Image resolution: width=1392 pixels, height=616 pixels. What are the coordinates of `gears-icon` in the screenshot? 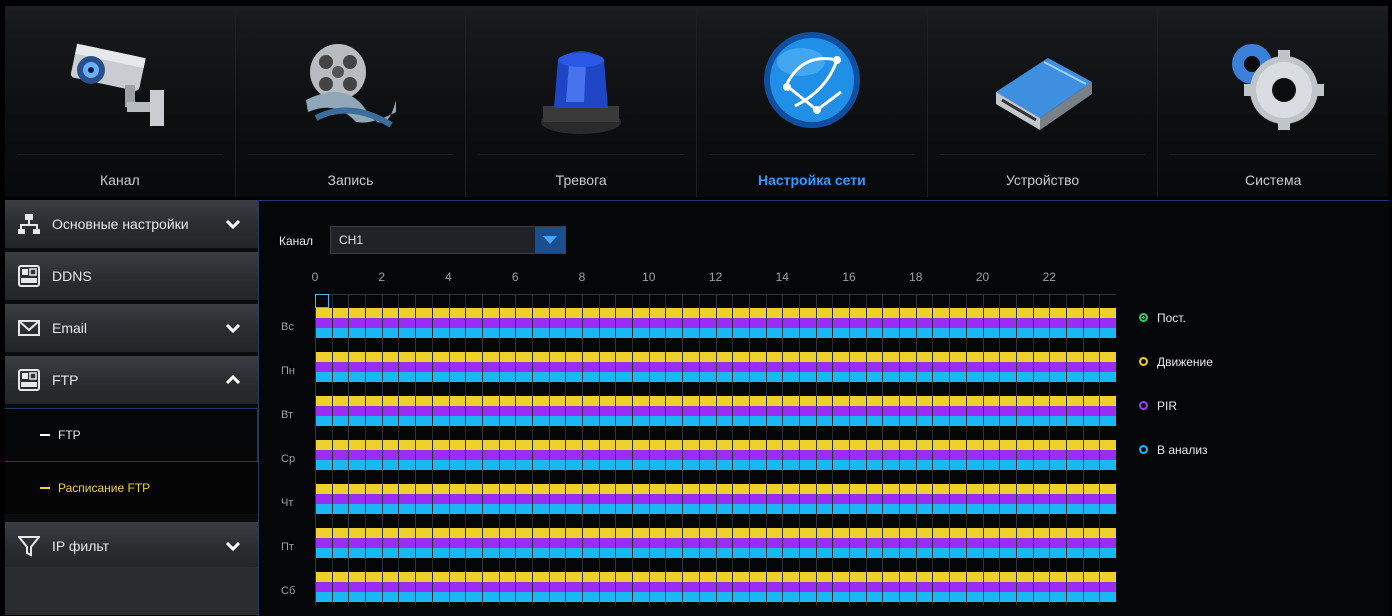 It's located at (1278, 87).